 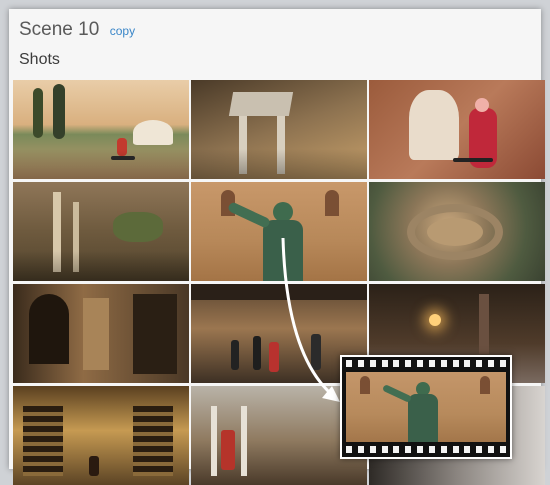 What do you see at coordinates (426, 450) in the screenshot?
I see `filmstrip-perforations-bottom` at bounding box center [426, 450].